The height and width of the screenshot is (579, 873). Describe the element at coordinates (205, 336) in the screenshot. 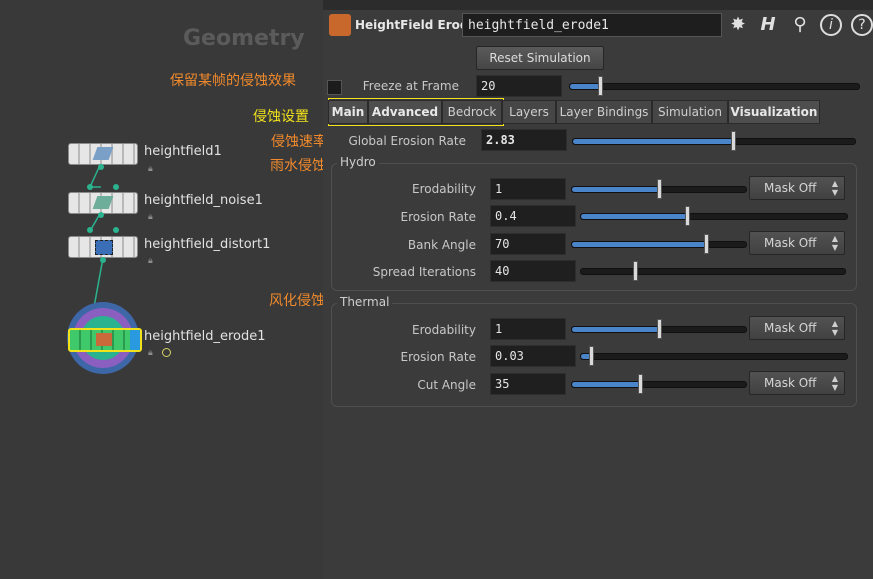

I see `node-label: heightfield_erode1` at that location.